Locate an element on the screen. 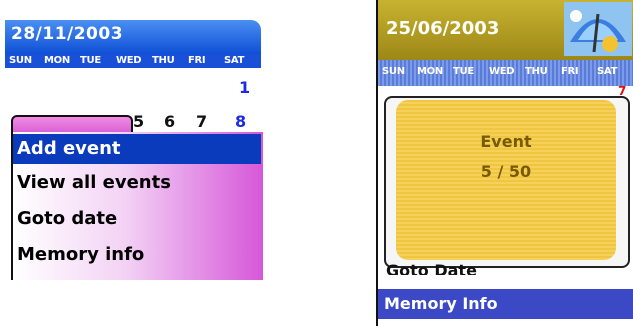 This screenshot has width=633, height=326. calendar-day: 6 is located at coordinates (169, 121).